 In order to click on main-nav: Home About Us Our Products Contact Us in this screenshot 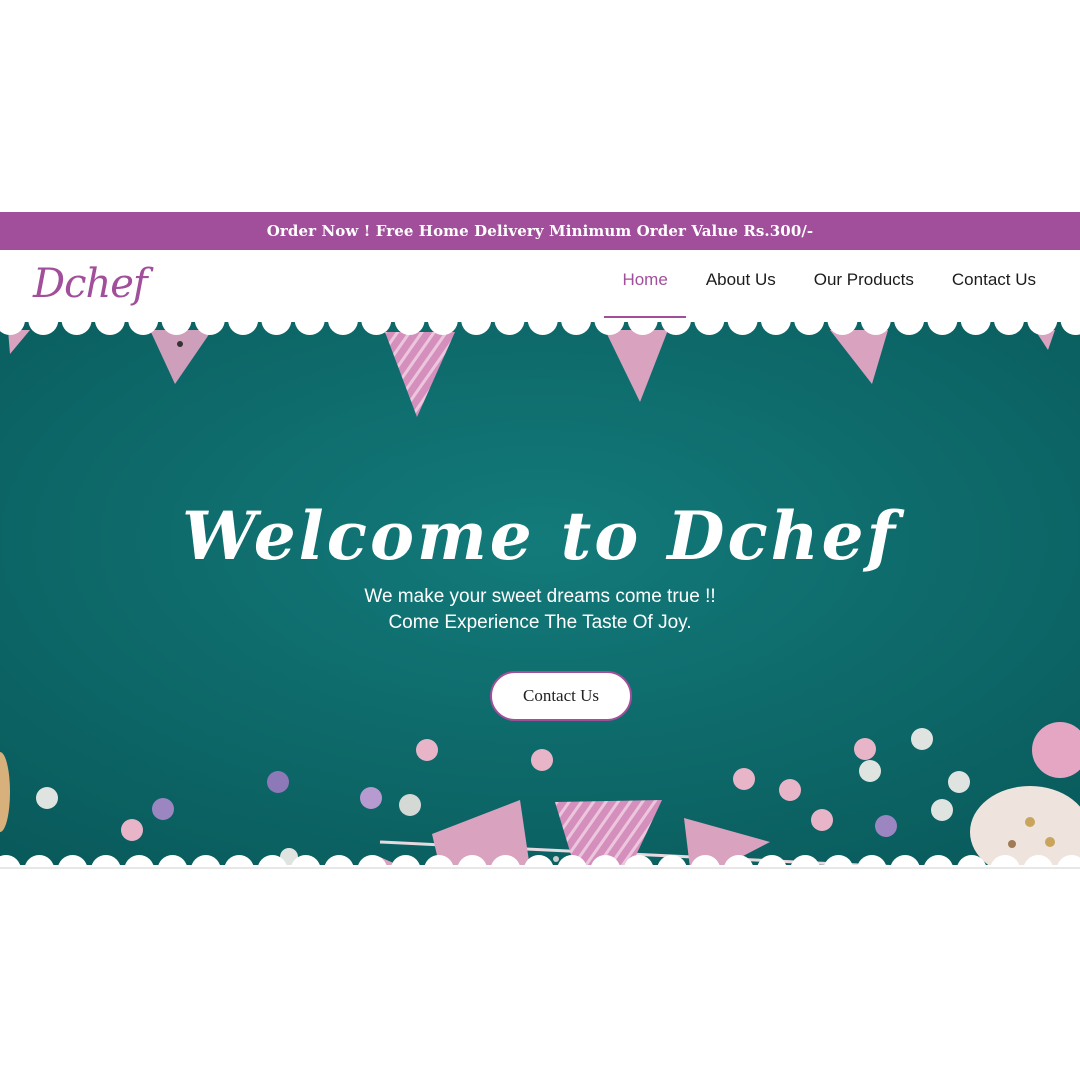, I will do `click(828, 284)`.